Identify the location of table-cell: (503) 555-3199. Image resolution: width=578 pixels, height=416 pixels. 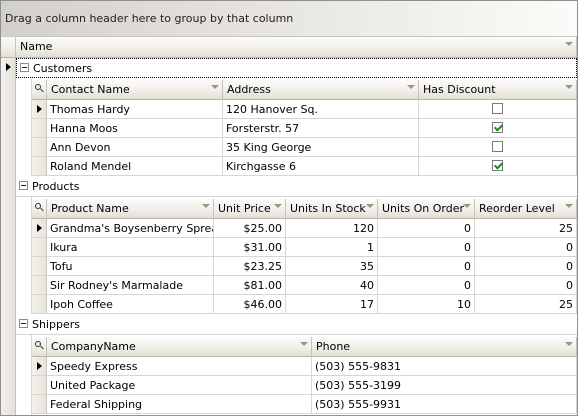
(444, 385).